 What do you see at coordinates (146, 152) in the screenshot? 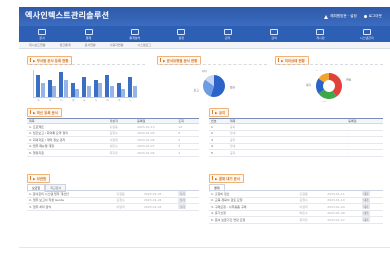
I see `table-cell: 2023-01-06` at bounding box center [146, 152].